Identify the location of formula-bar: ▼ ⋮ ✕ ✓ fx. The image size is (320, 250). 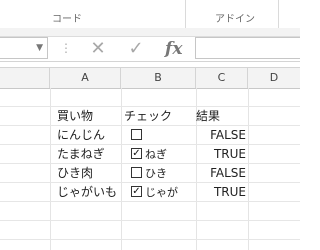
(150, 49).